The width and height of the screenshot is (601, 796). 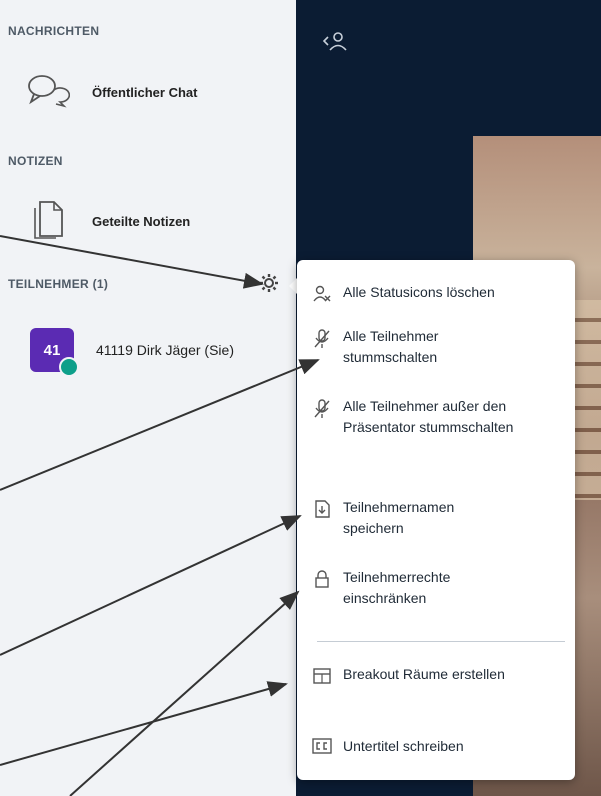 I want to click on lock-icon, so click(x=322, y=578).